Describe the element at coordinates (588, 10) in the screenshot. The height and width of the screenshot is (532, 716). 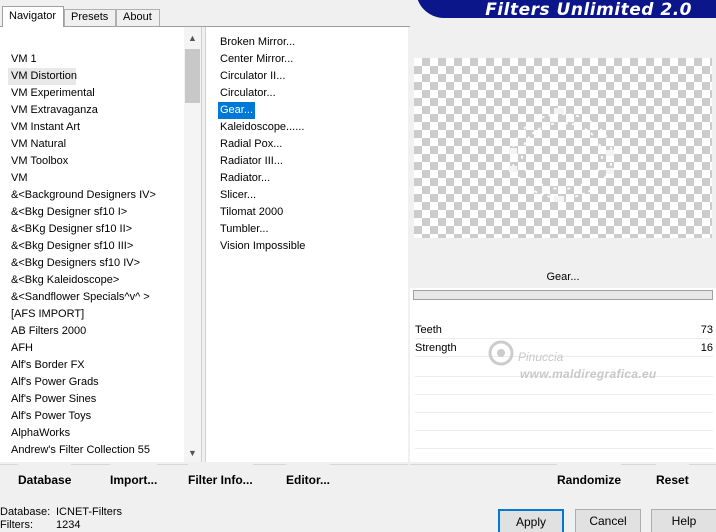
I see `app-title: Filters Unlimited 2.0` at that location.